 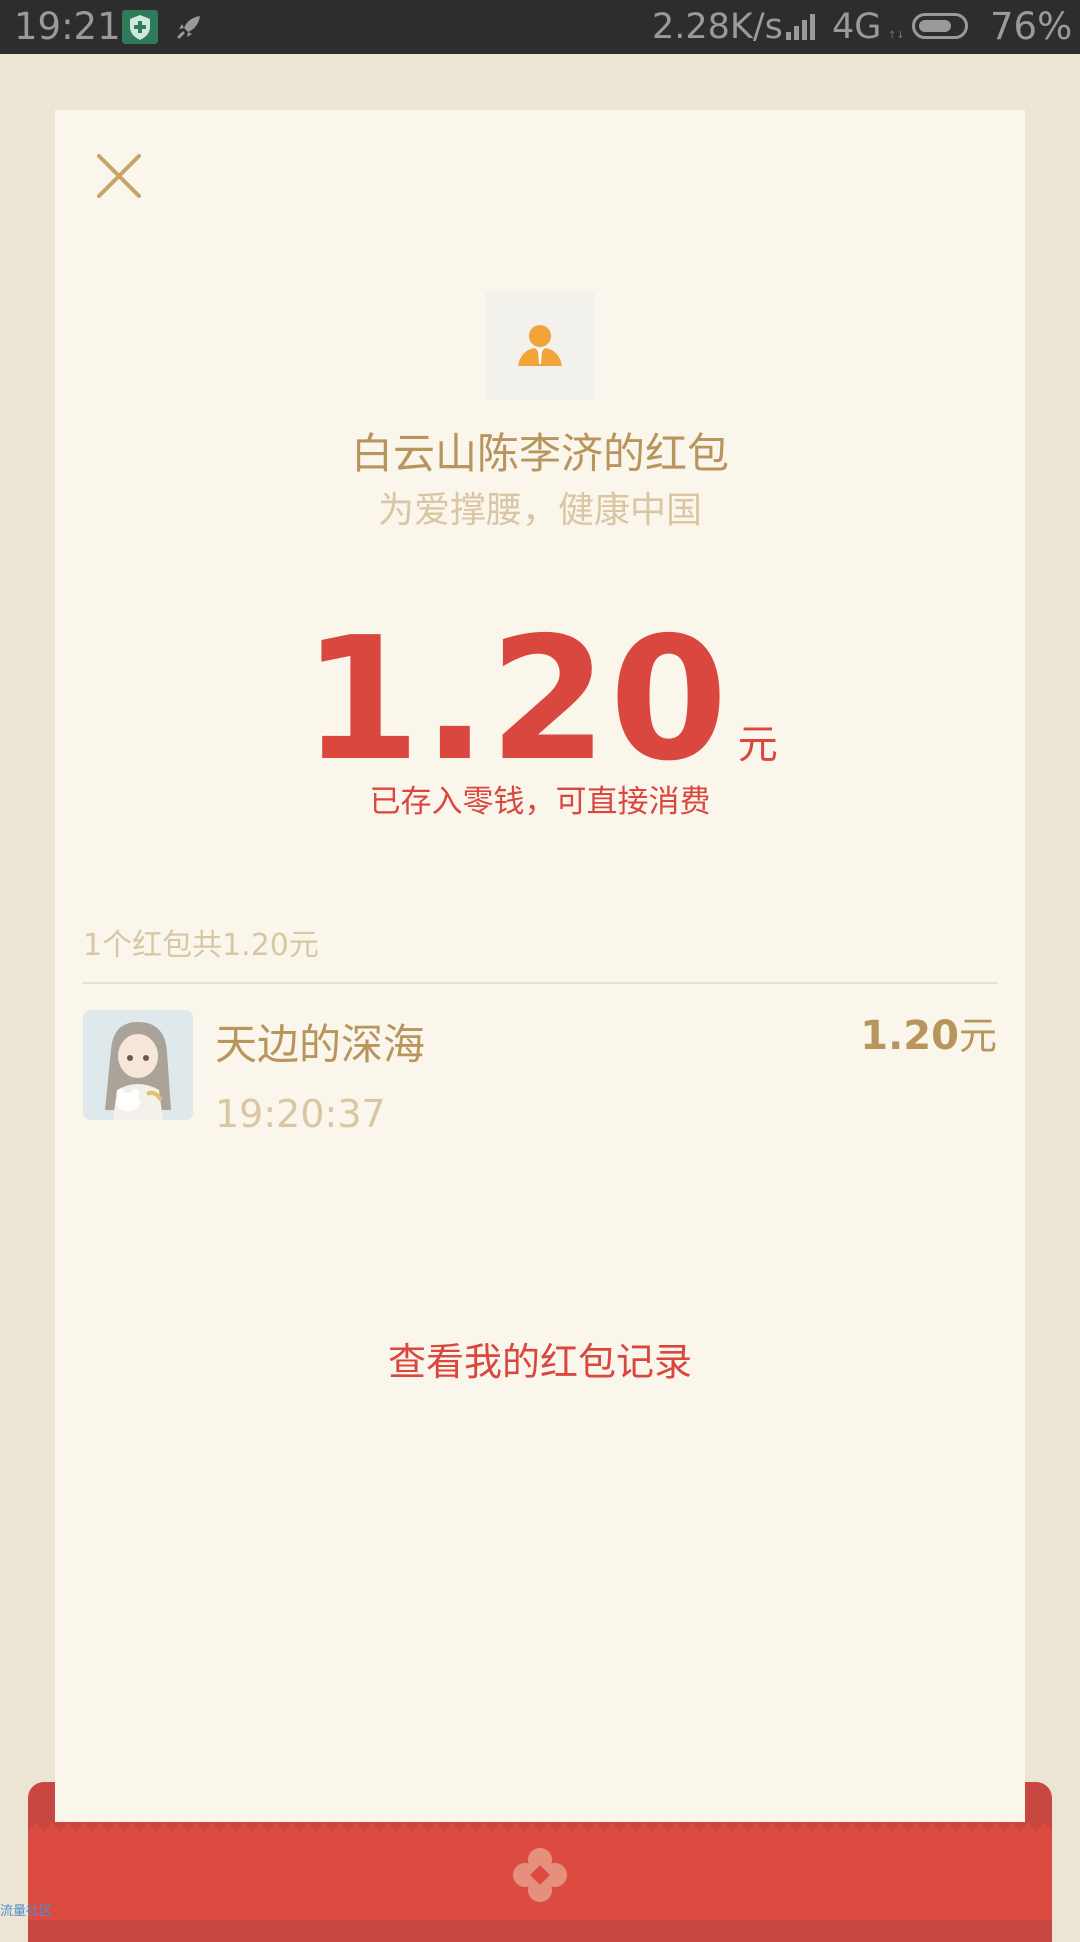 What do you see at coordinates (540, 802) in the screenshot?
I see `balance-note: 已存入零钱，可直接消费` at bounding box center [540, 802].